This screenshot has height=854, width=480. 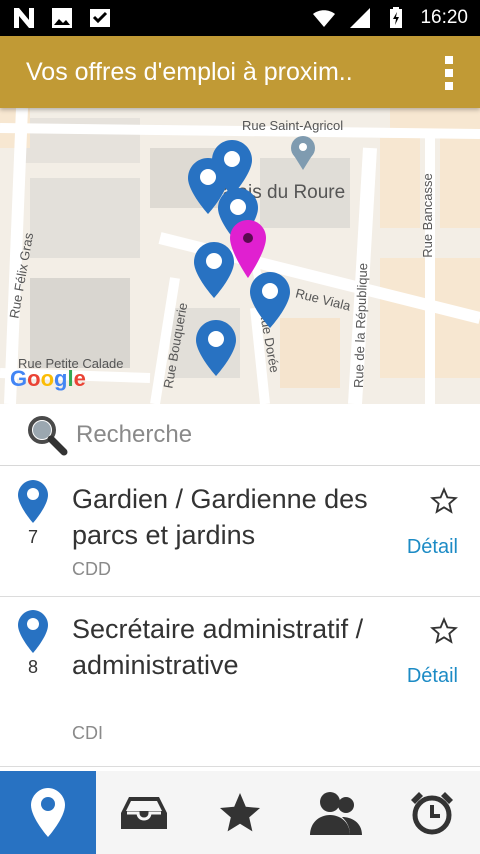 I want to click on app-bar: Vos offres d'emploi à proxim.., so click(x=240, y=72).